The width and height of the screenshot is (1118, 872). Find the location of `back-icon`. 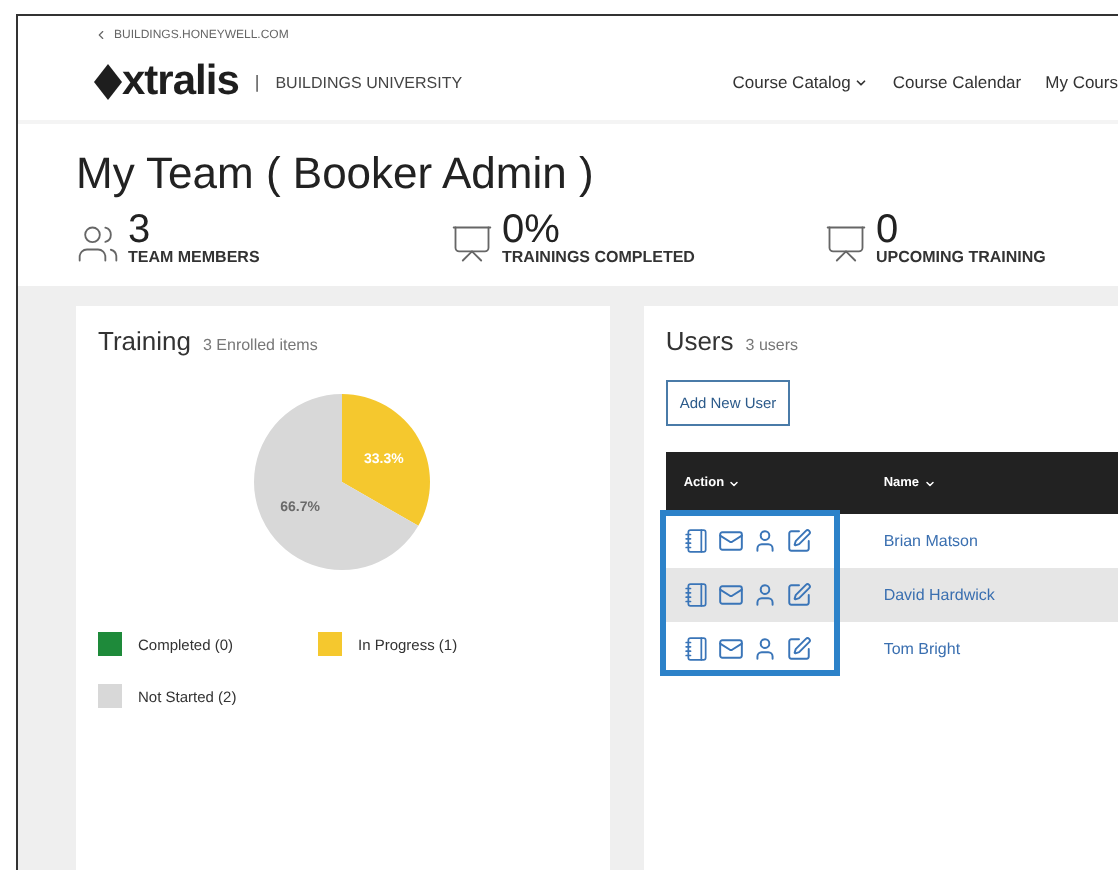

back-icon is located at coordinates (101, 35).